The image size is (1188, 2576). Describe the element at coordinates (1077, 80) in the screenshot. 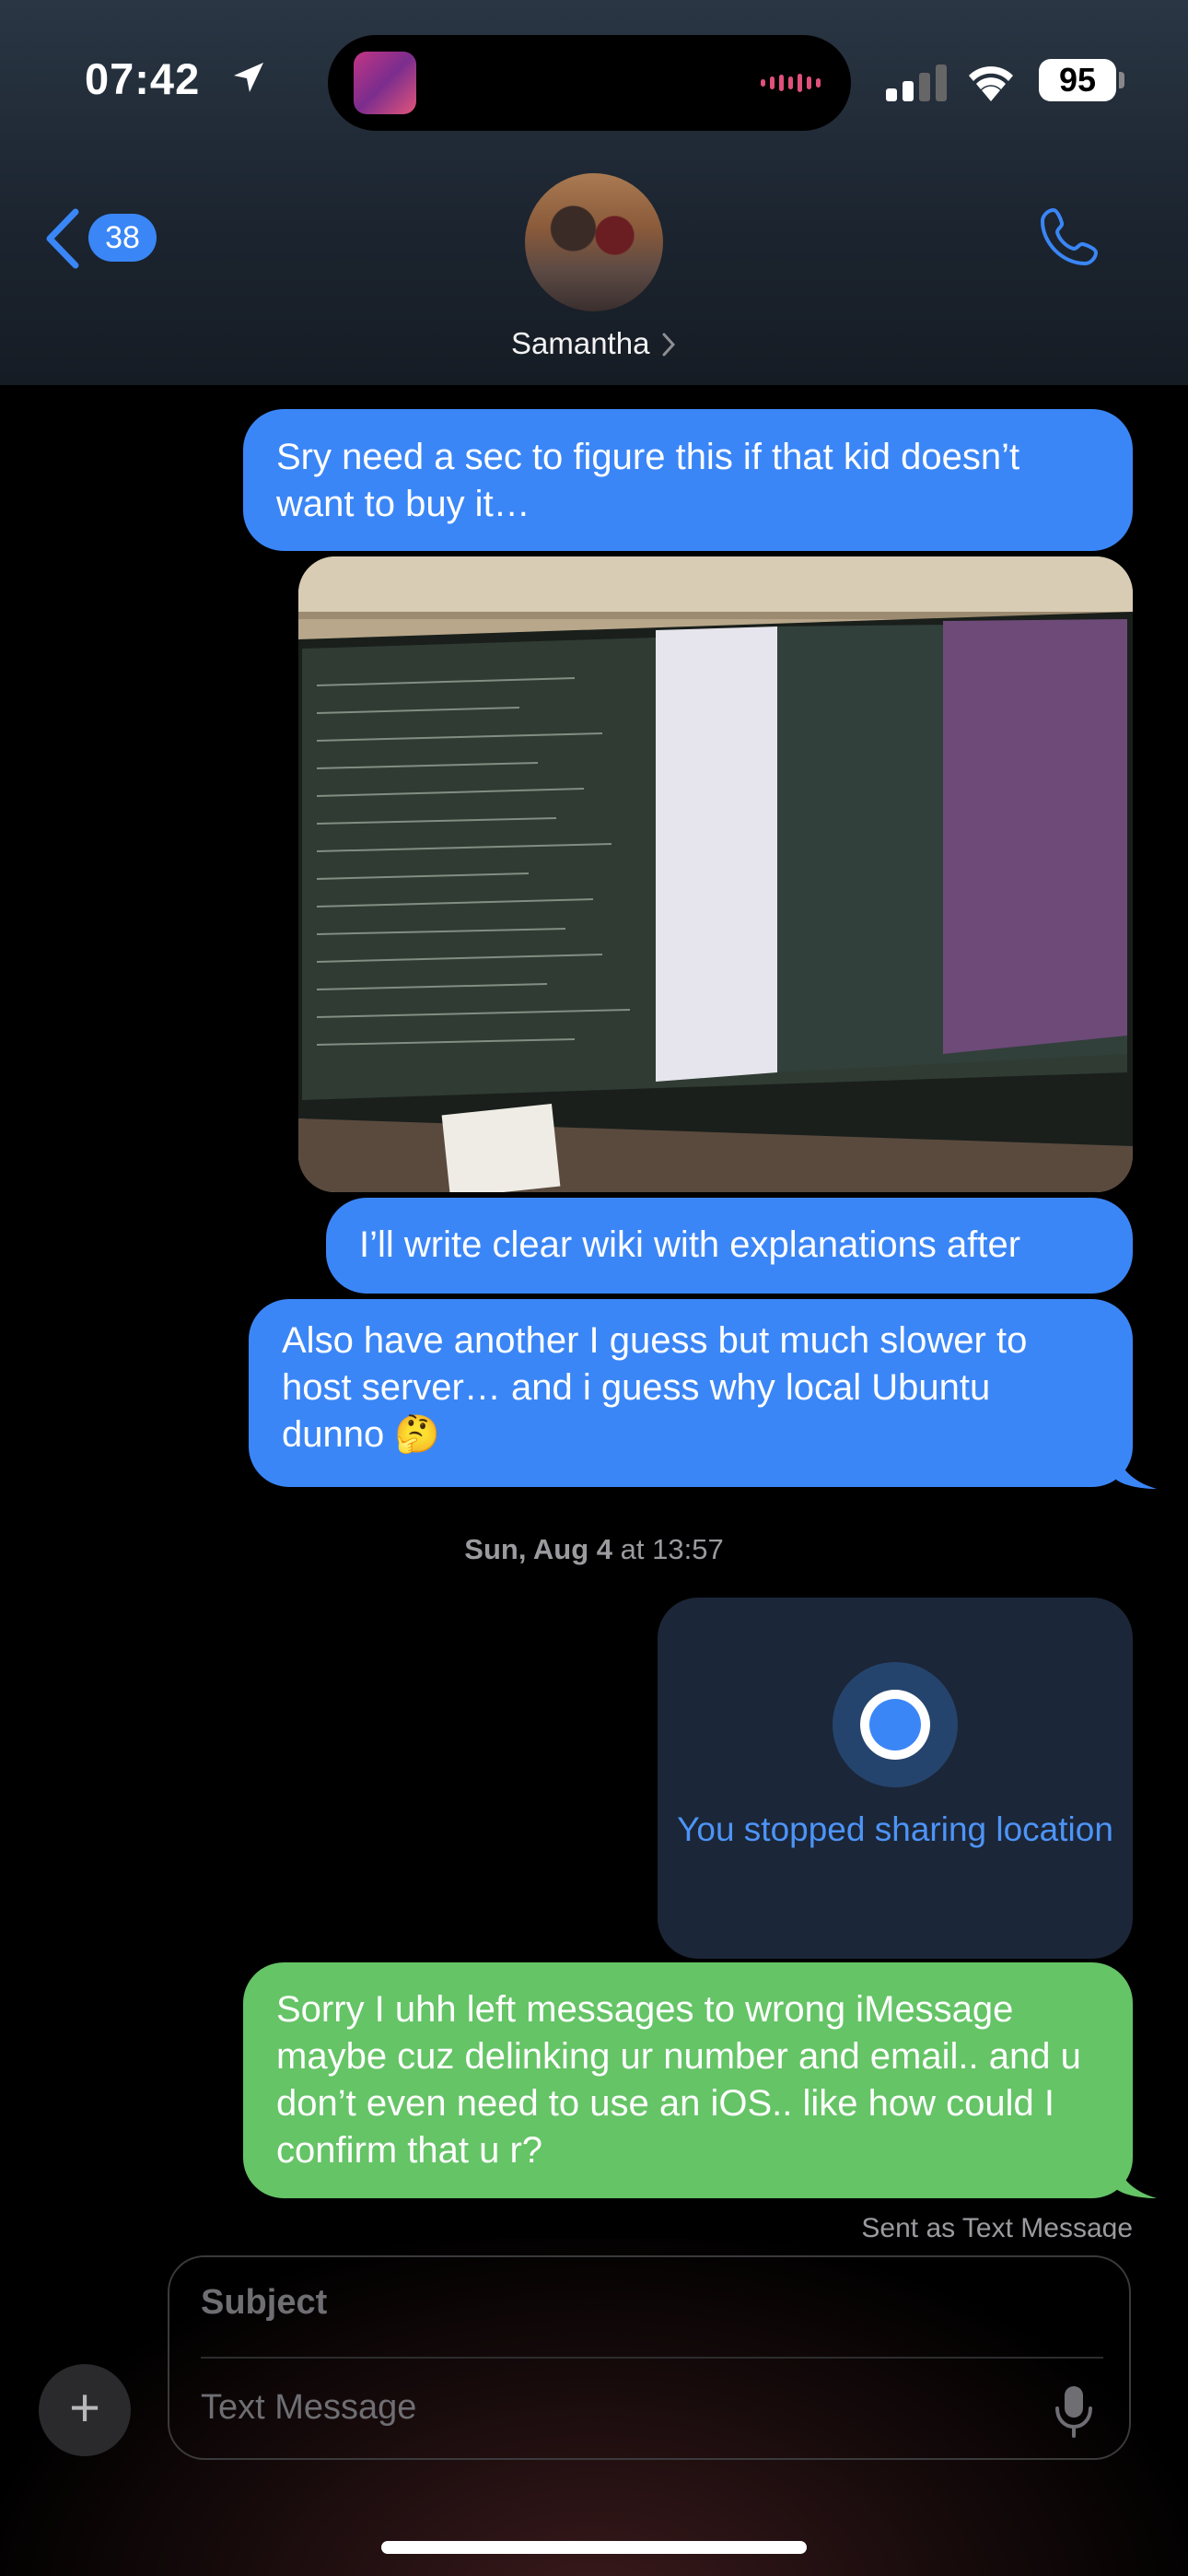

I see `battery-indicator: 95` at that location.